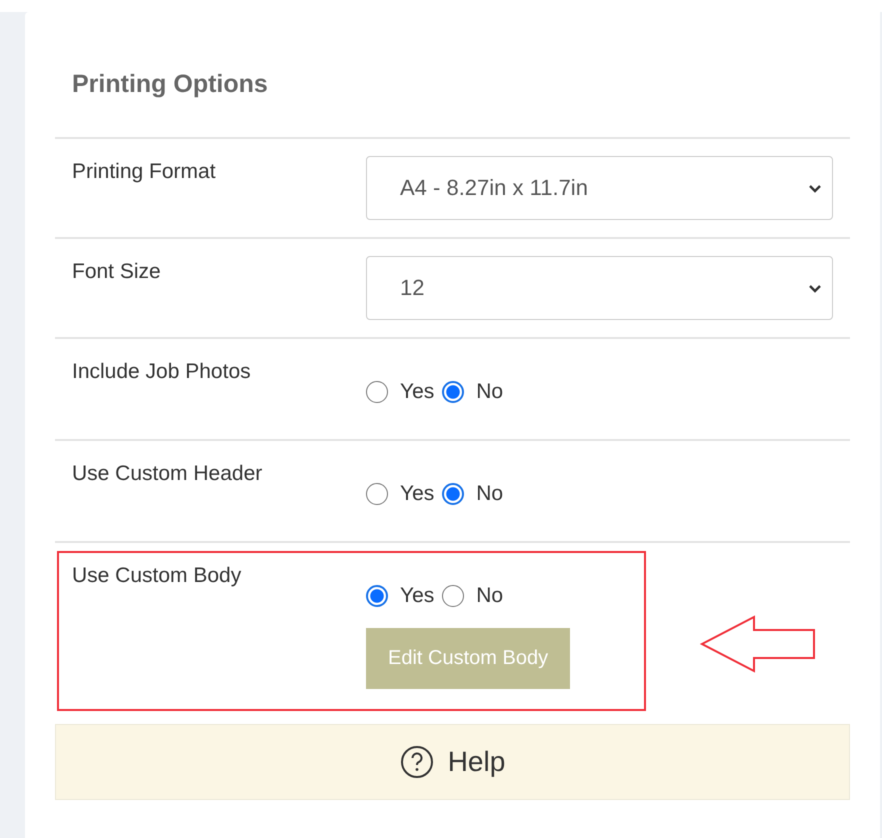 The height and width of the screenshot is (838, 882). Describe the element at coordinates (599, 188) in the screenshot. I see `dropdown: A4 - 8.27in x 11.7in` at that location.